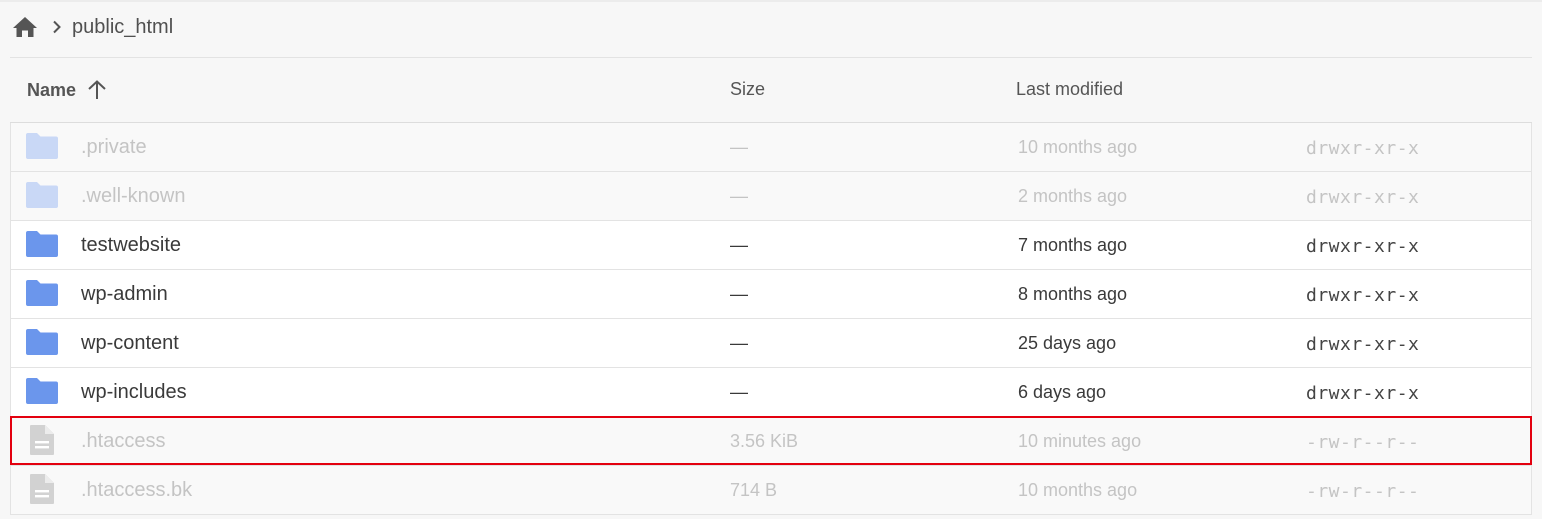  What do you see at coordinates (137, 490) in the screenshot?
I see `file-name: .htaccess.bk` at bounding box center [137, 490].